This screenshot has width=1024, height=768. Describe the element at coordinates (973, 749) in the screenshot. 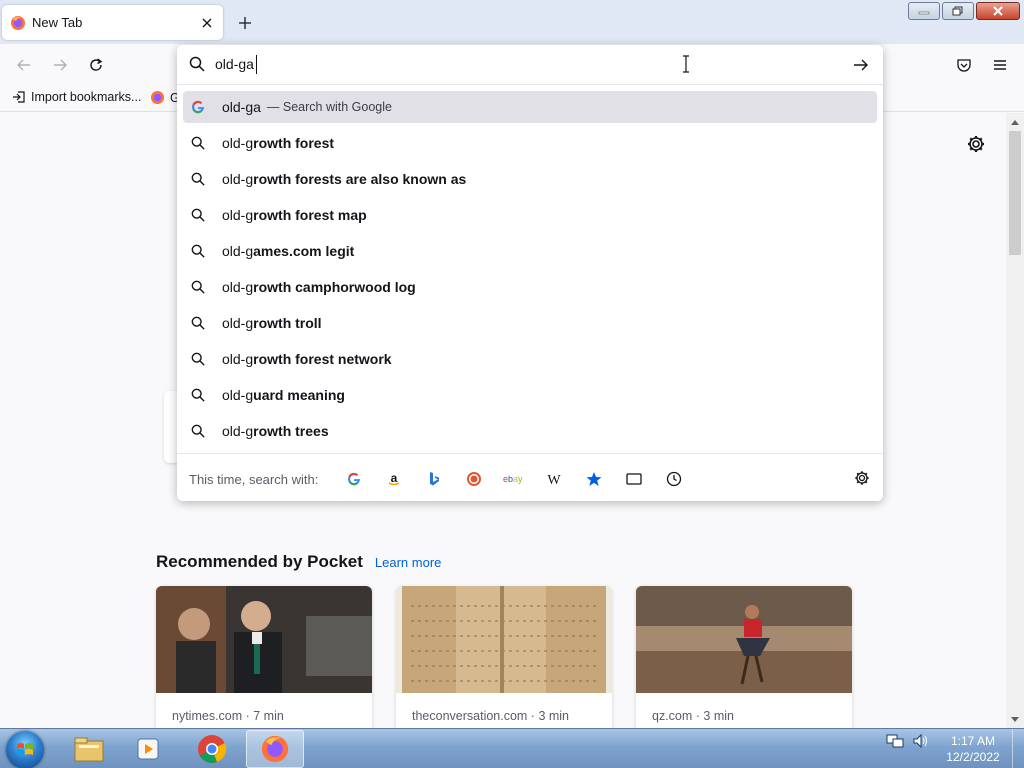

I see `clock: 1:17 AM 12/2/2022` at that location.